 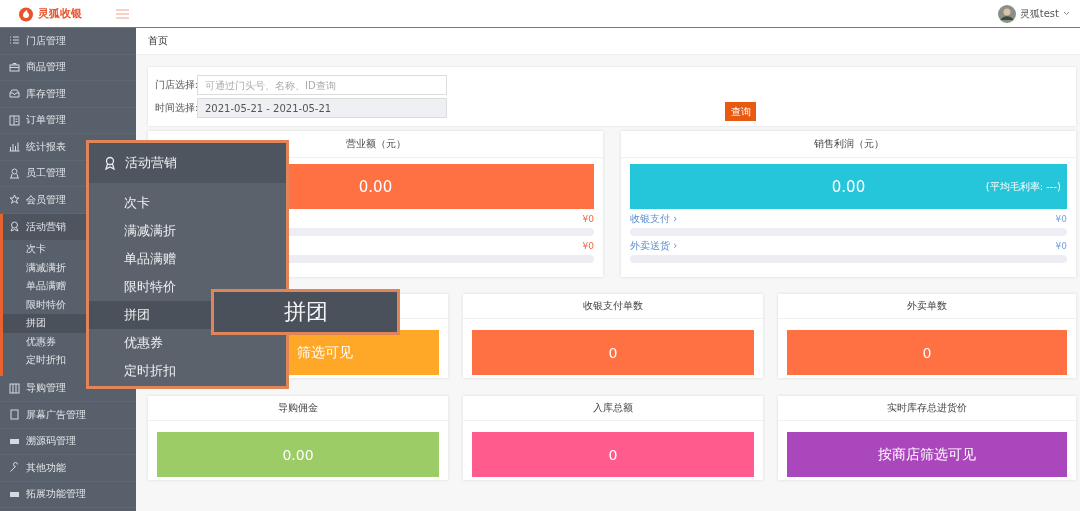 I want to click on user-name: 灵狐test, so click(x=1039, y=13).